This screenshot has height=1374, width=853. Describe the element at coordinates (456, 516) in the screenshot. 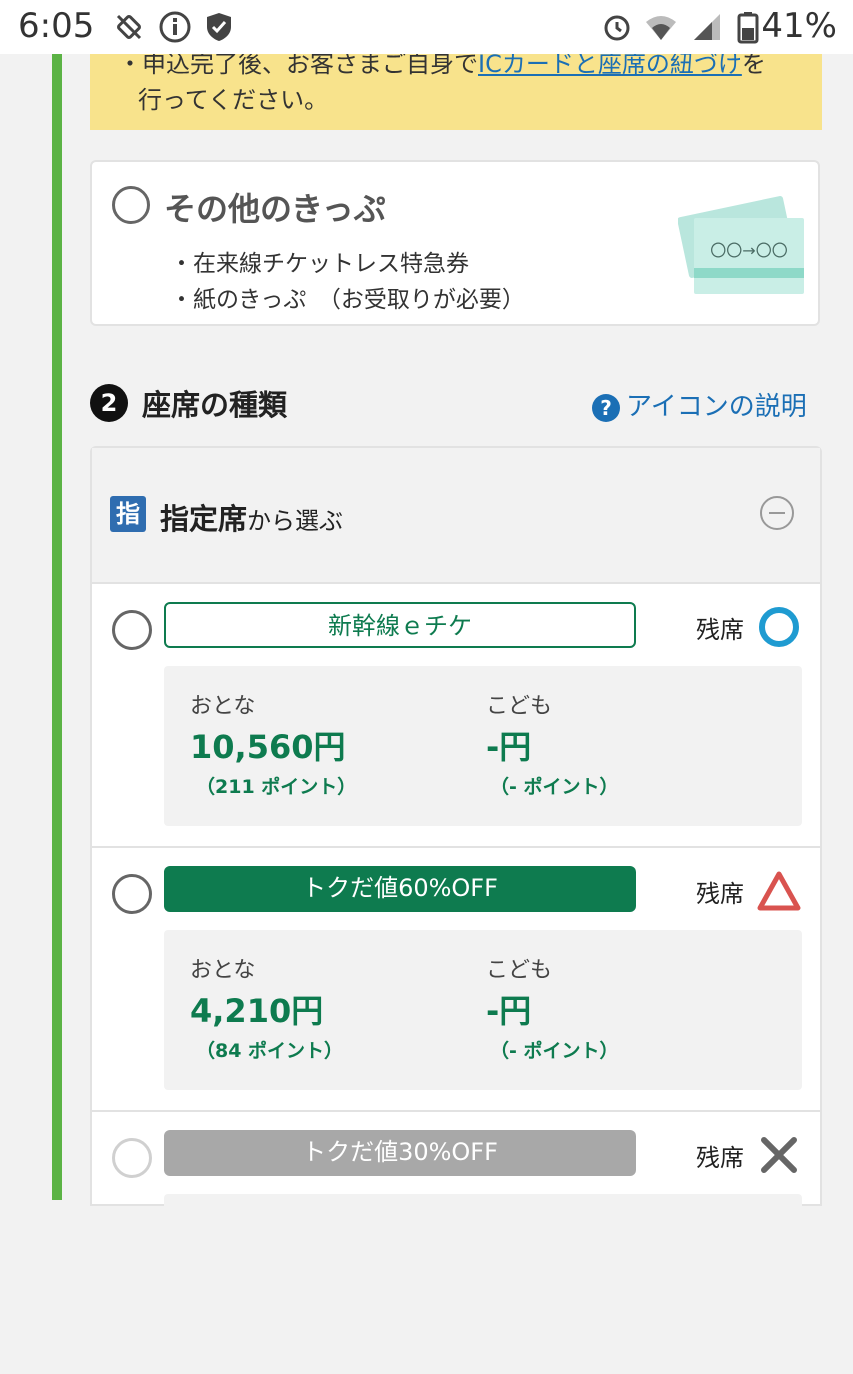

I see `reserved-seat-header: 指 指定席から選ぶ` at that location.